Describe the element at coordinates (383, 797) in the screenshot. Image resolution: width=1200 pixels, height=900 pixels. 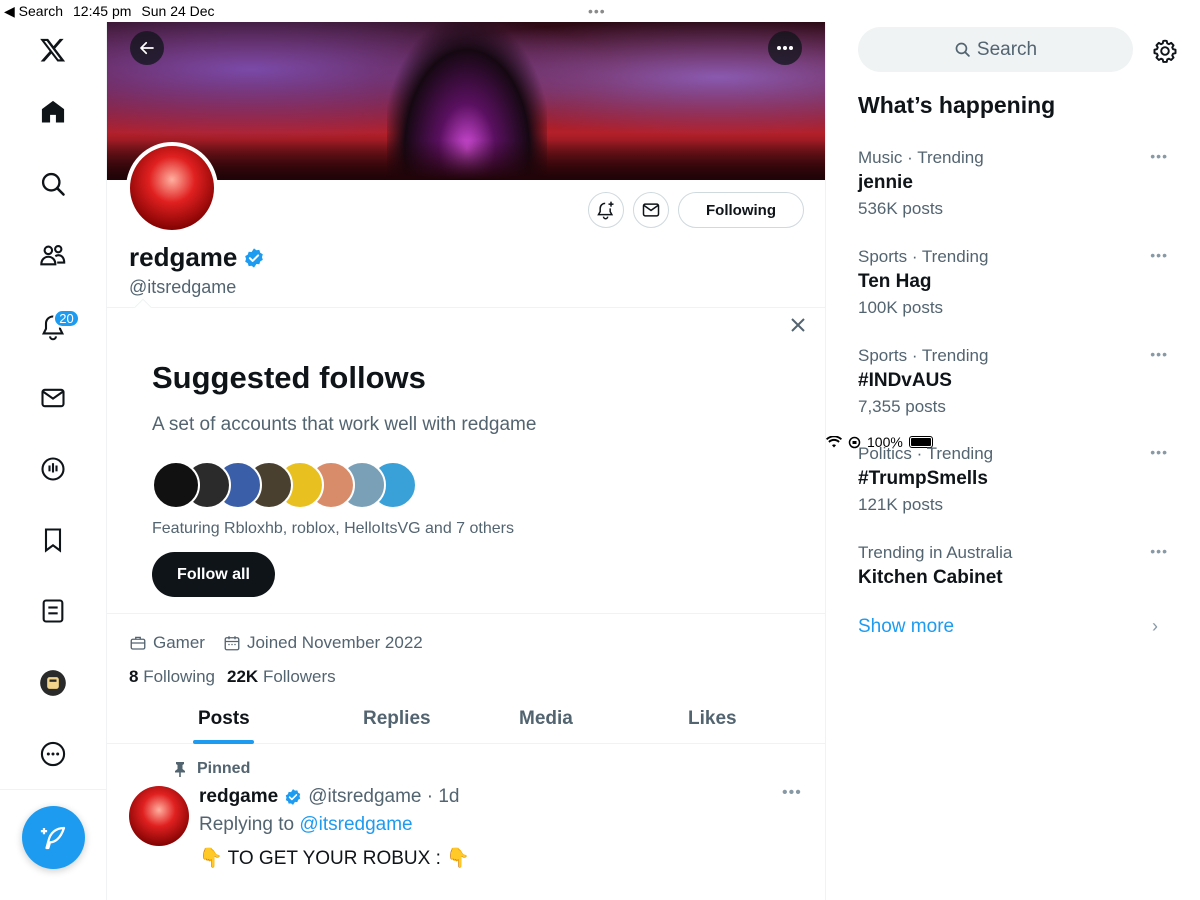
I see `tweet-handle-time: @itsredgame · 1d` at that location.